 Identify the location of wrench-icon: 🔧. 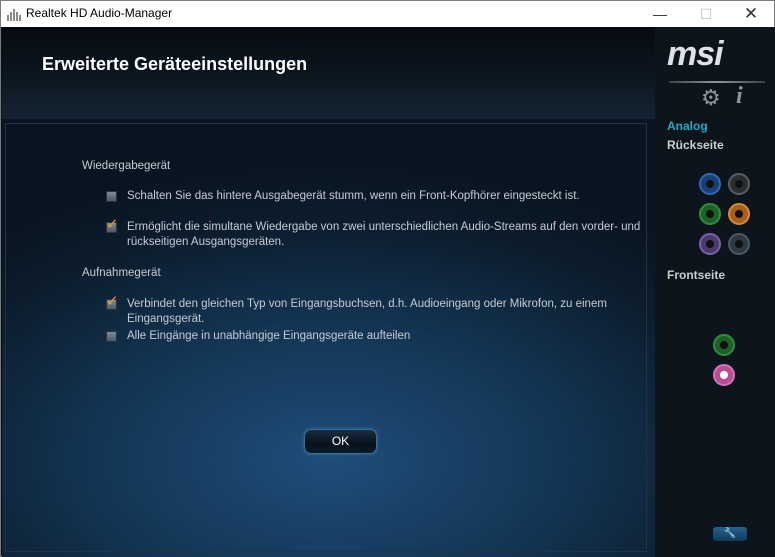
(730, 534).